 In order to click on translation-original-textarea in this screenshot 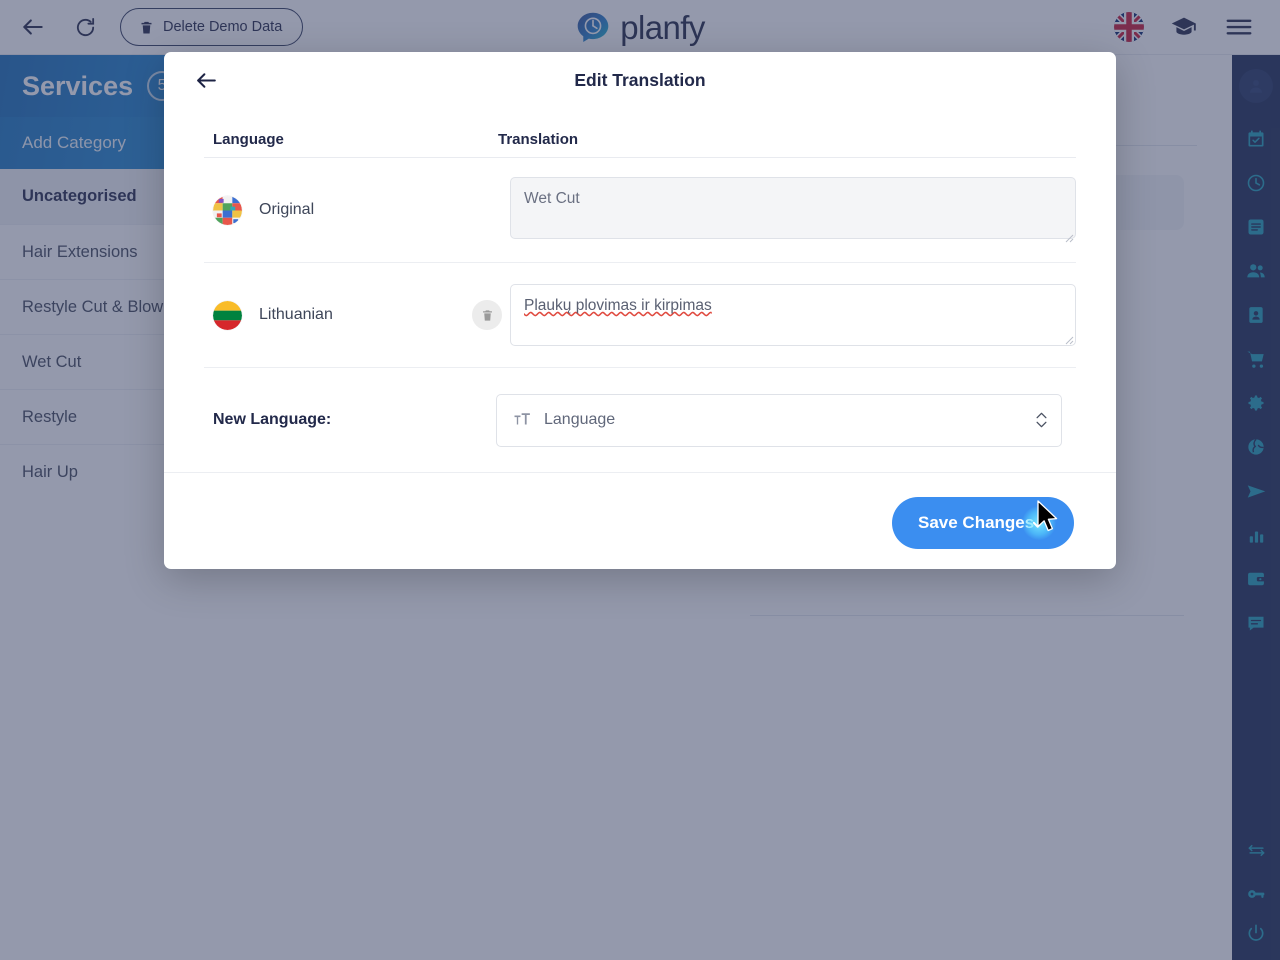, I will do `click(793, 207)`.